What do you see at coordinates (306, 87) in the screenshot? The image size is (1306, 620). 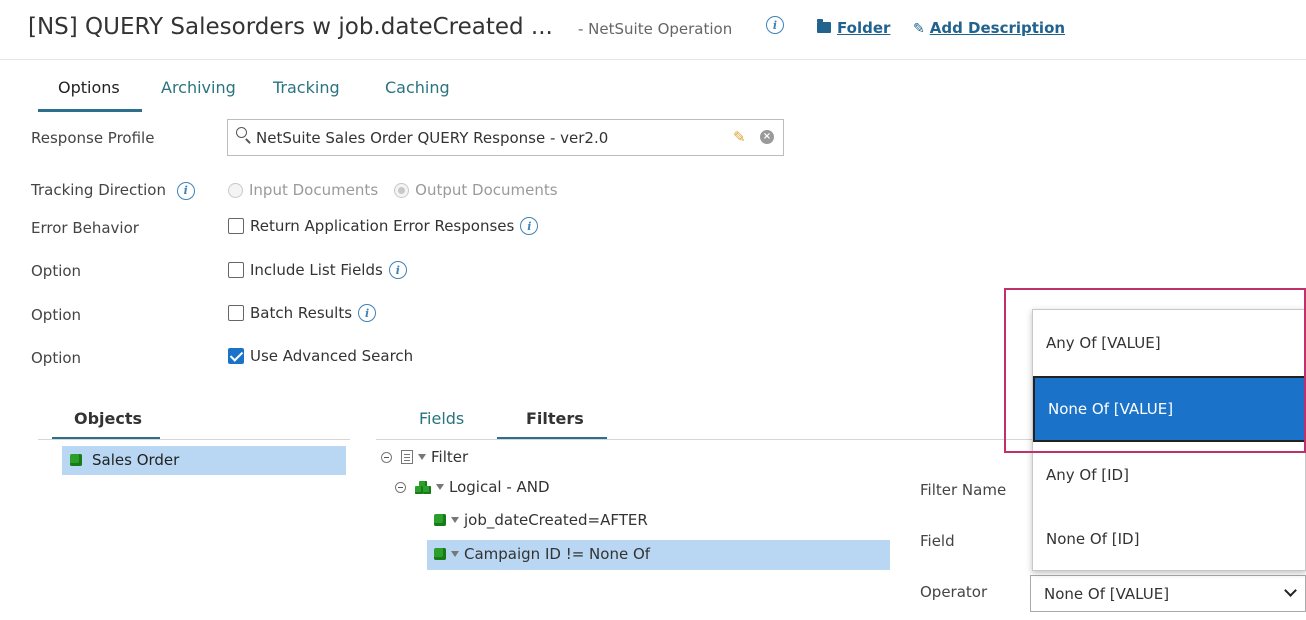 I see `tab-tracking: Tracking` at bounding box center [306, 87].